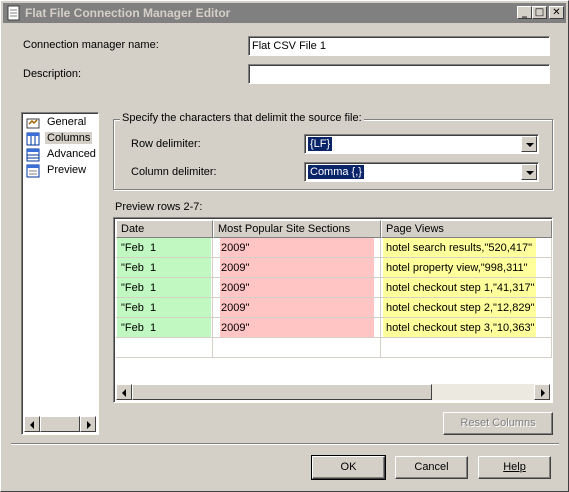 This screenshot has width=569, height=492. What do you see at coordinates (466, 229) in the screenshot?
I see `column-header-page-views: Page Views` at bounding box center [466, 229].